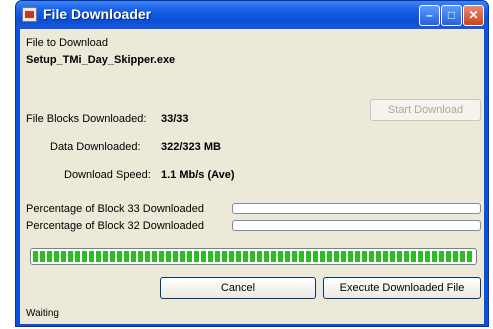  I want to click on file-to-download-label: File to Download, so click(67, 43).